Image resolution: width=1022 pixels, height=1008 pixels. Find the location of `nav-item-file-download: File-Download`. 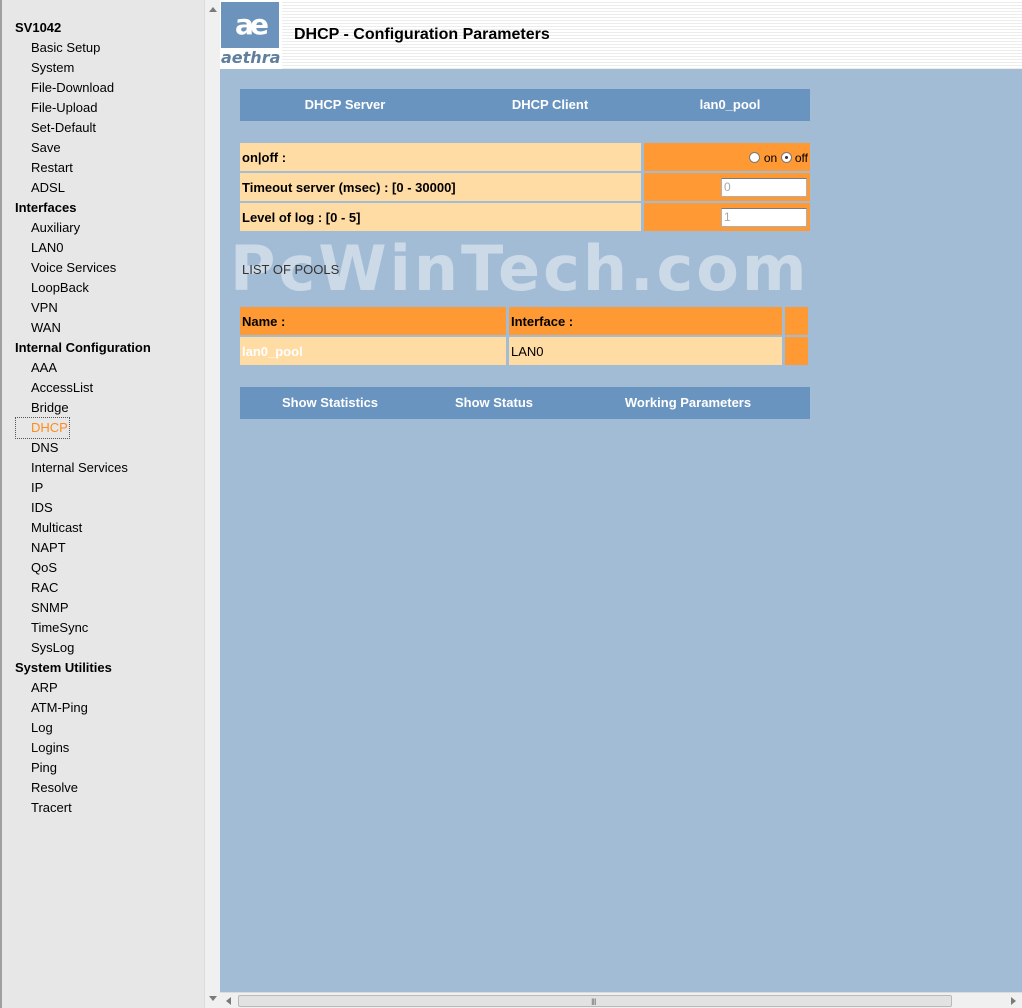

nav-item-file-download: File-Download is located at coordinates (72, 88).